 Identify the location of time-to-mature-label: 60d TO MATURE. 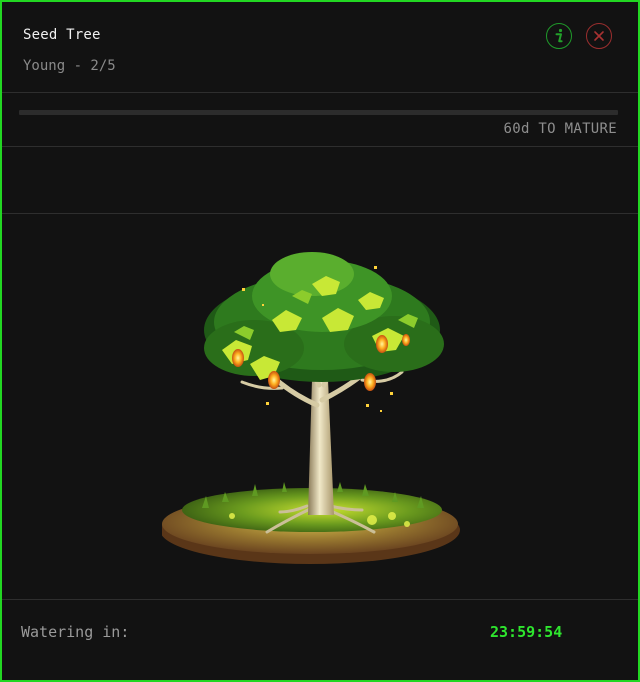
(560, 129).